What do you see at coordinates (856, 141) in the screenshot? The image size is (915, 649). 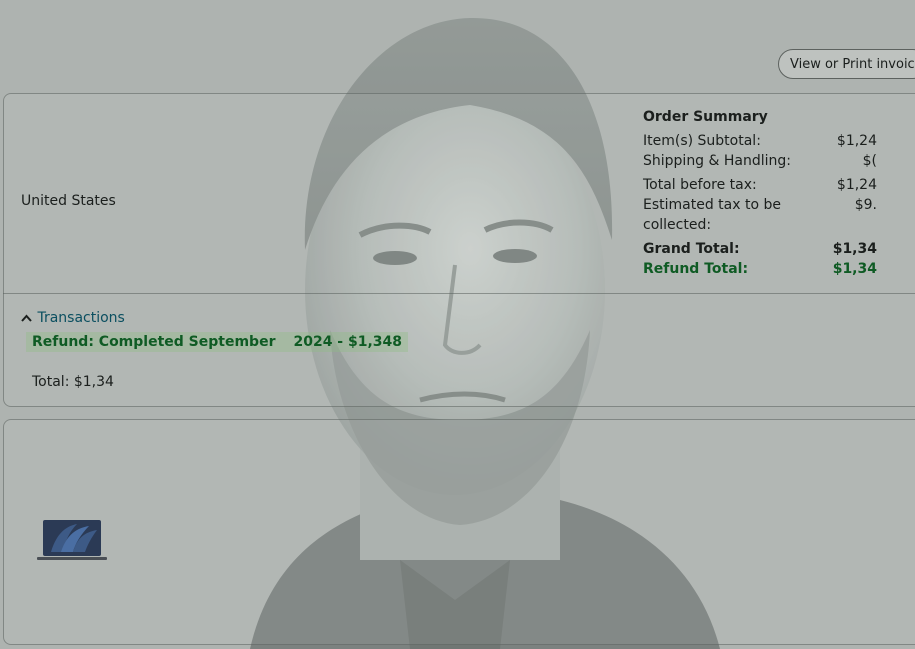 I see `subtotal-value: $1,24` at bounding box center [856, 141].